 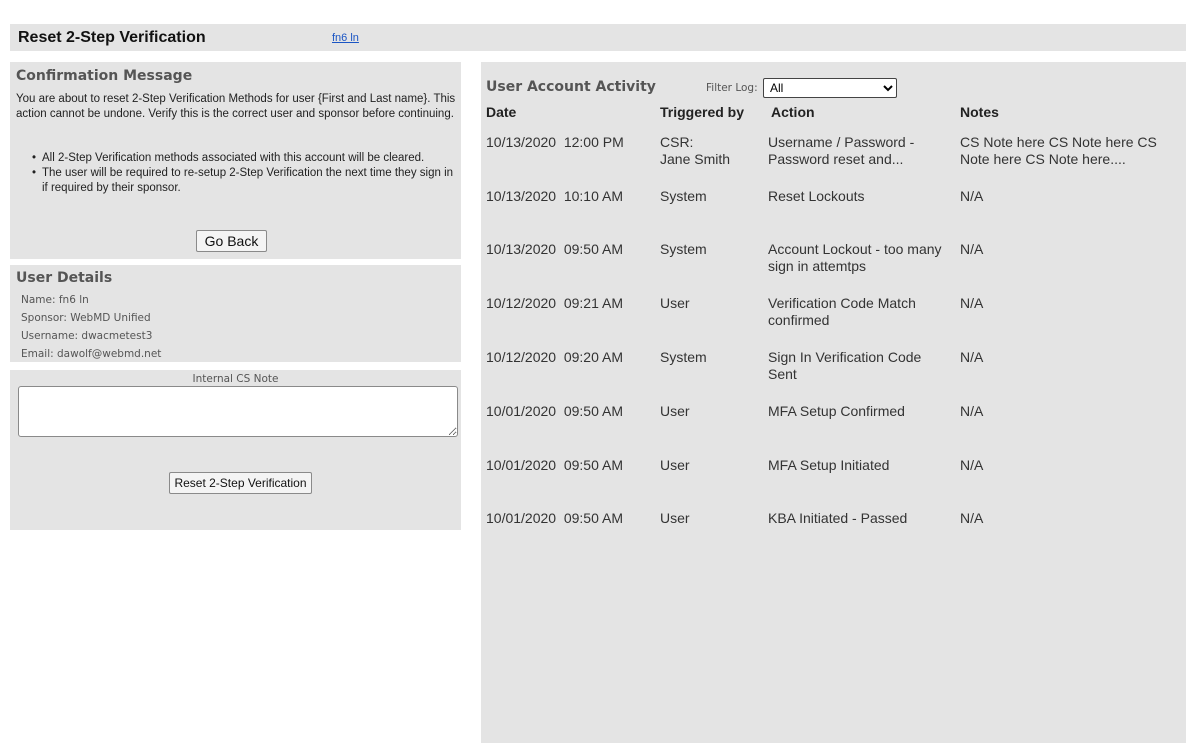 What do you see at coordinates (64, 278) in the screenshot?
I see `user-details-title: User Details` at bounding box center [64, 278].